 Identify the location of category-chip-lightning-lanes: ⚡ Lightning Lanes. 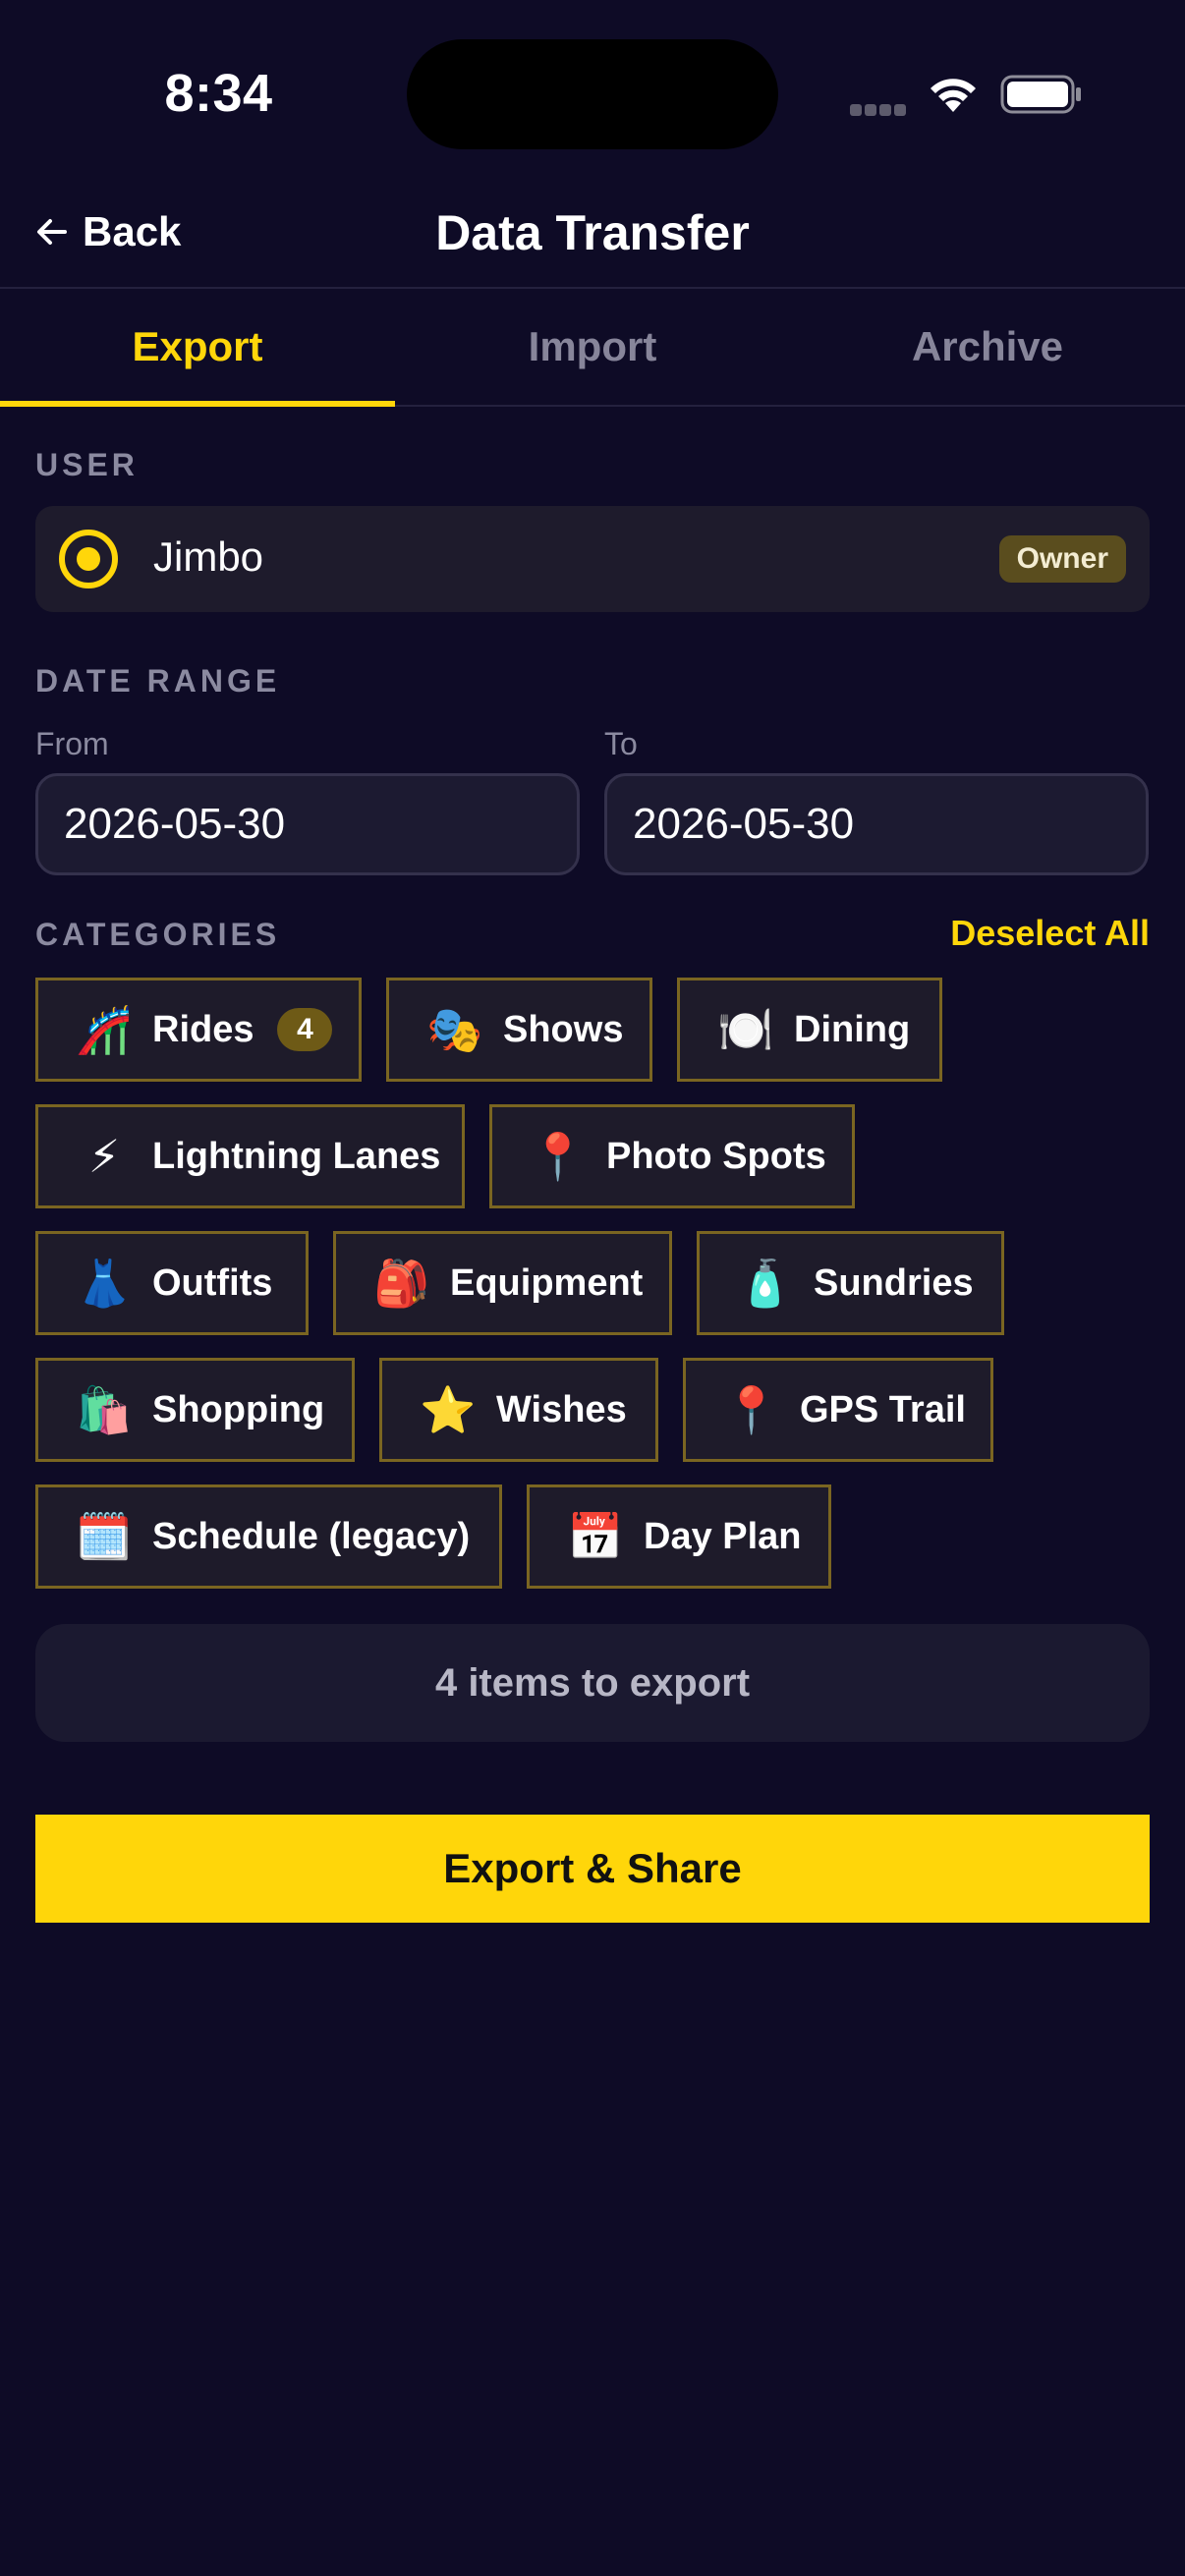
(250, 1156).